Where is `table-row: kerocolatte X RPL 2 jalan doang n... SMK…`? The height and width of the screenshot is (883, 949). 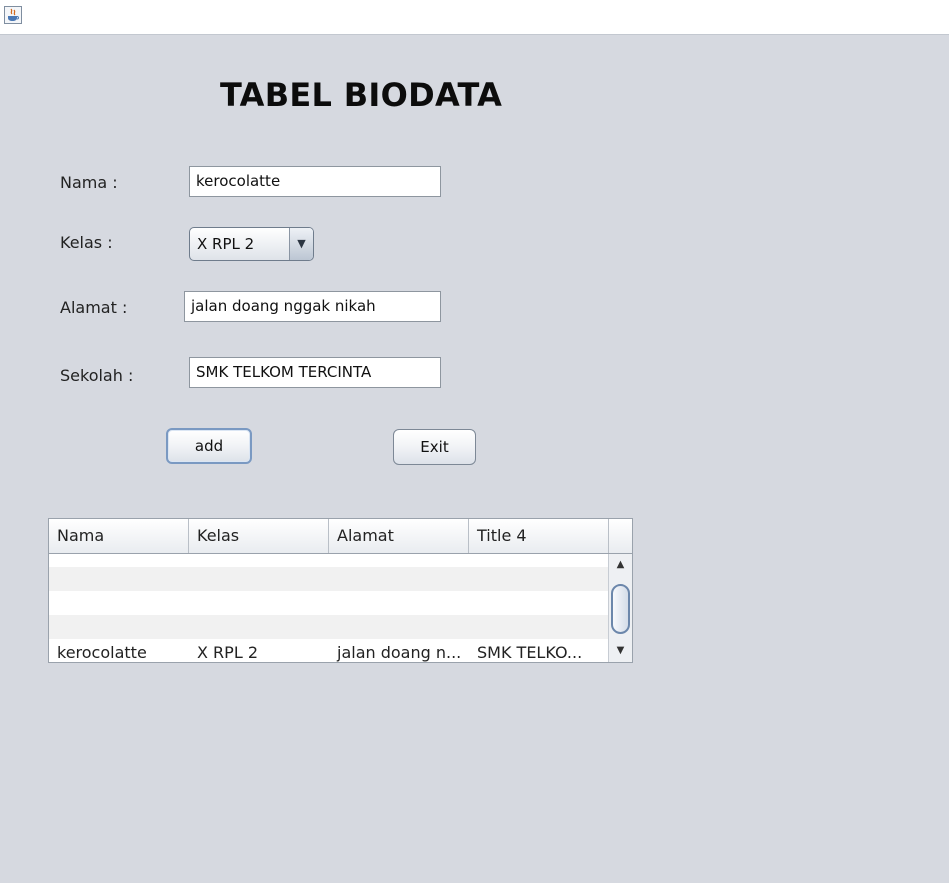
table-row: kerocolatte X RPL 2 jalan doang n... SMK… is located at coordinates (328, 650).